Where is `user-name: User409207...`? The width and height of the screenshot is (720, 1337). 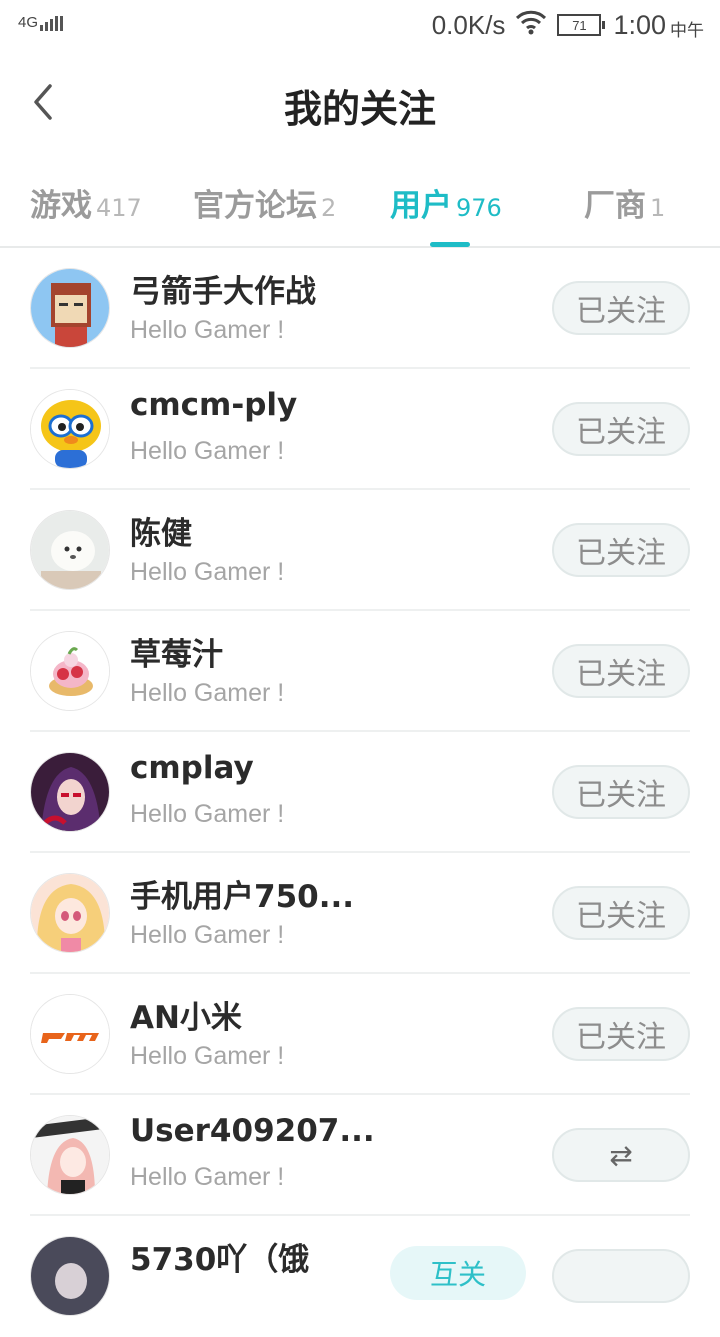
user-name: User409207... is located at coordinates (252, 1131).